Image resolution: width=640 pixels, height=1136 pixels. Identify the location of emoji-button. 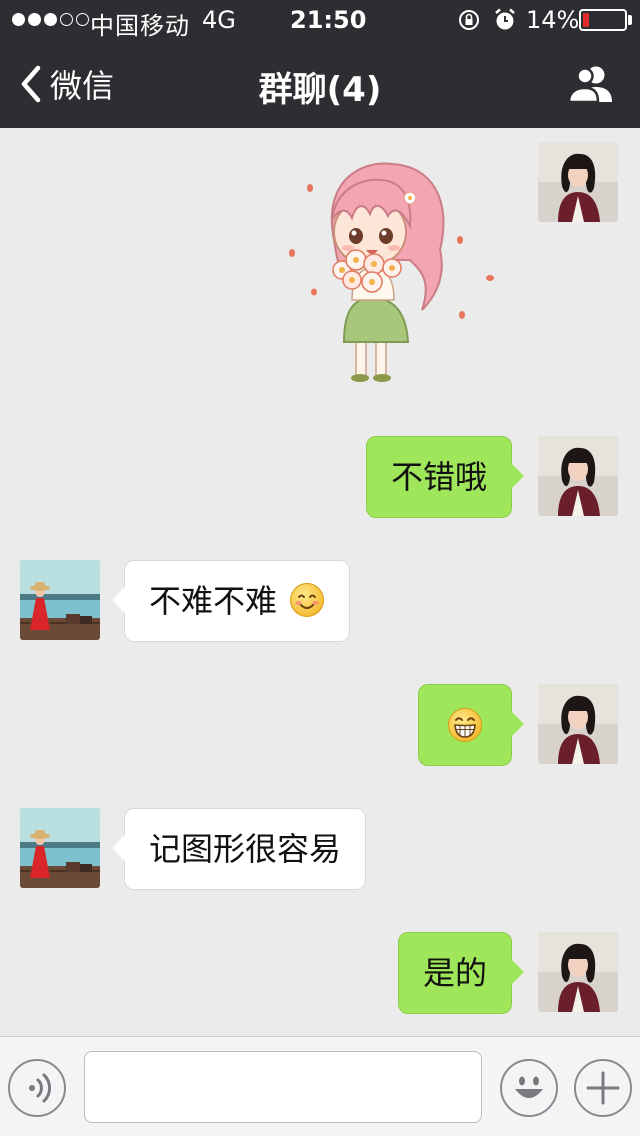
(529, 1088).